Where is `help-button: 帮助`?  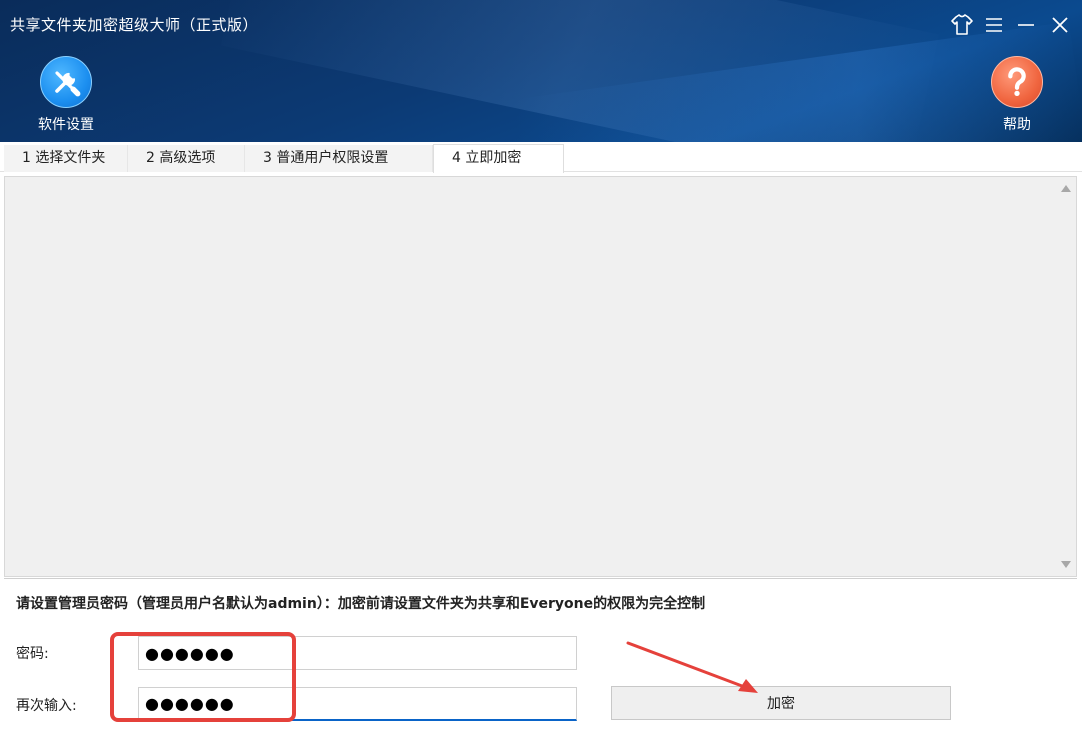
help-button: 帮助 is located at coordinates (1017, 95).